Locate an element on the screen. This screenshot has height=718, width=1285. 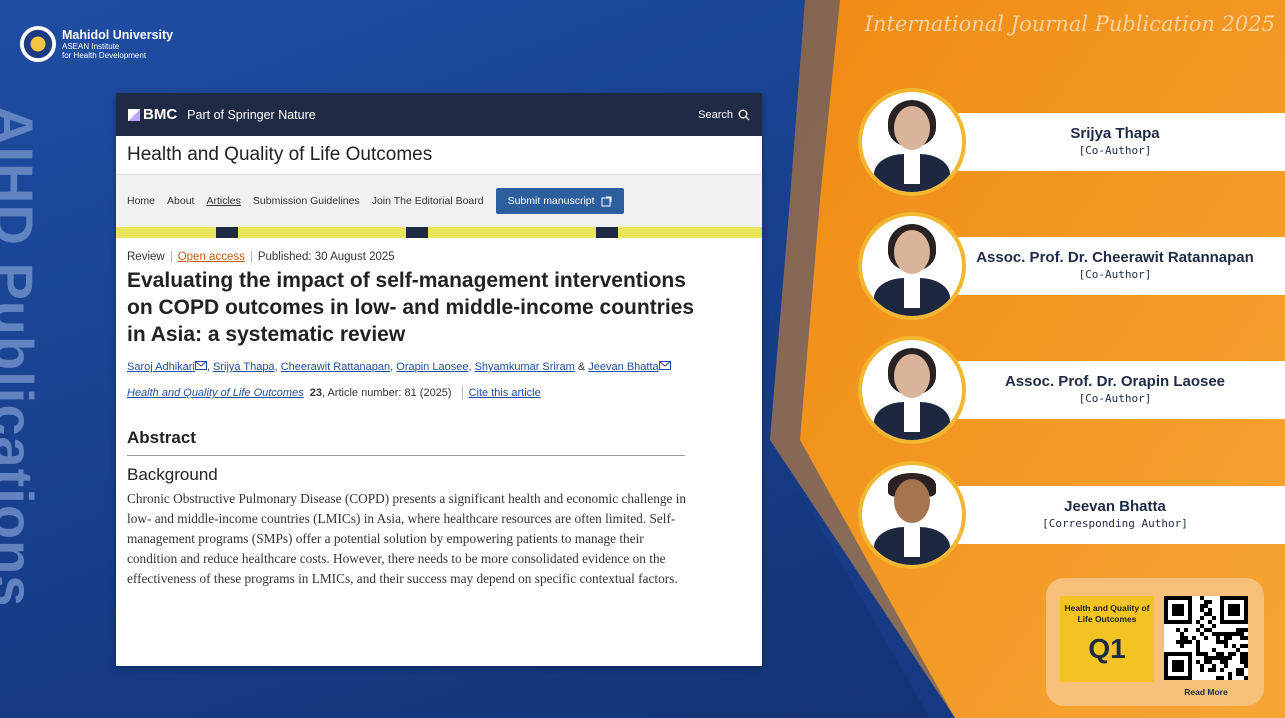
author-name: Assoc. Prof. Dr. Cheerawit Ratannapan is located at coordinates (1115, 257).